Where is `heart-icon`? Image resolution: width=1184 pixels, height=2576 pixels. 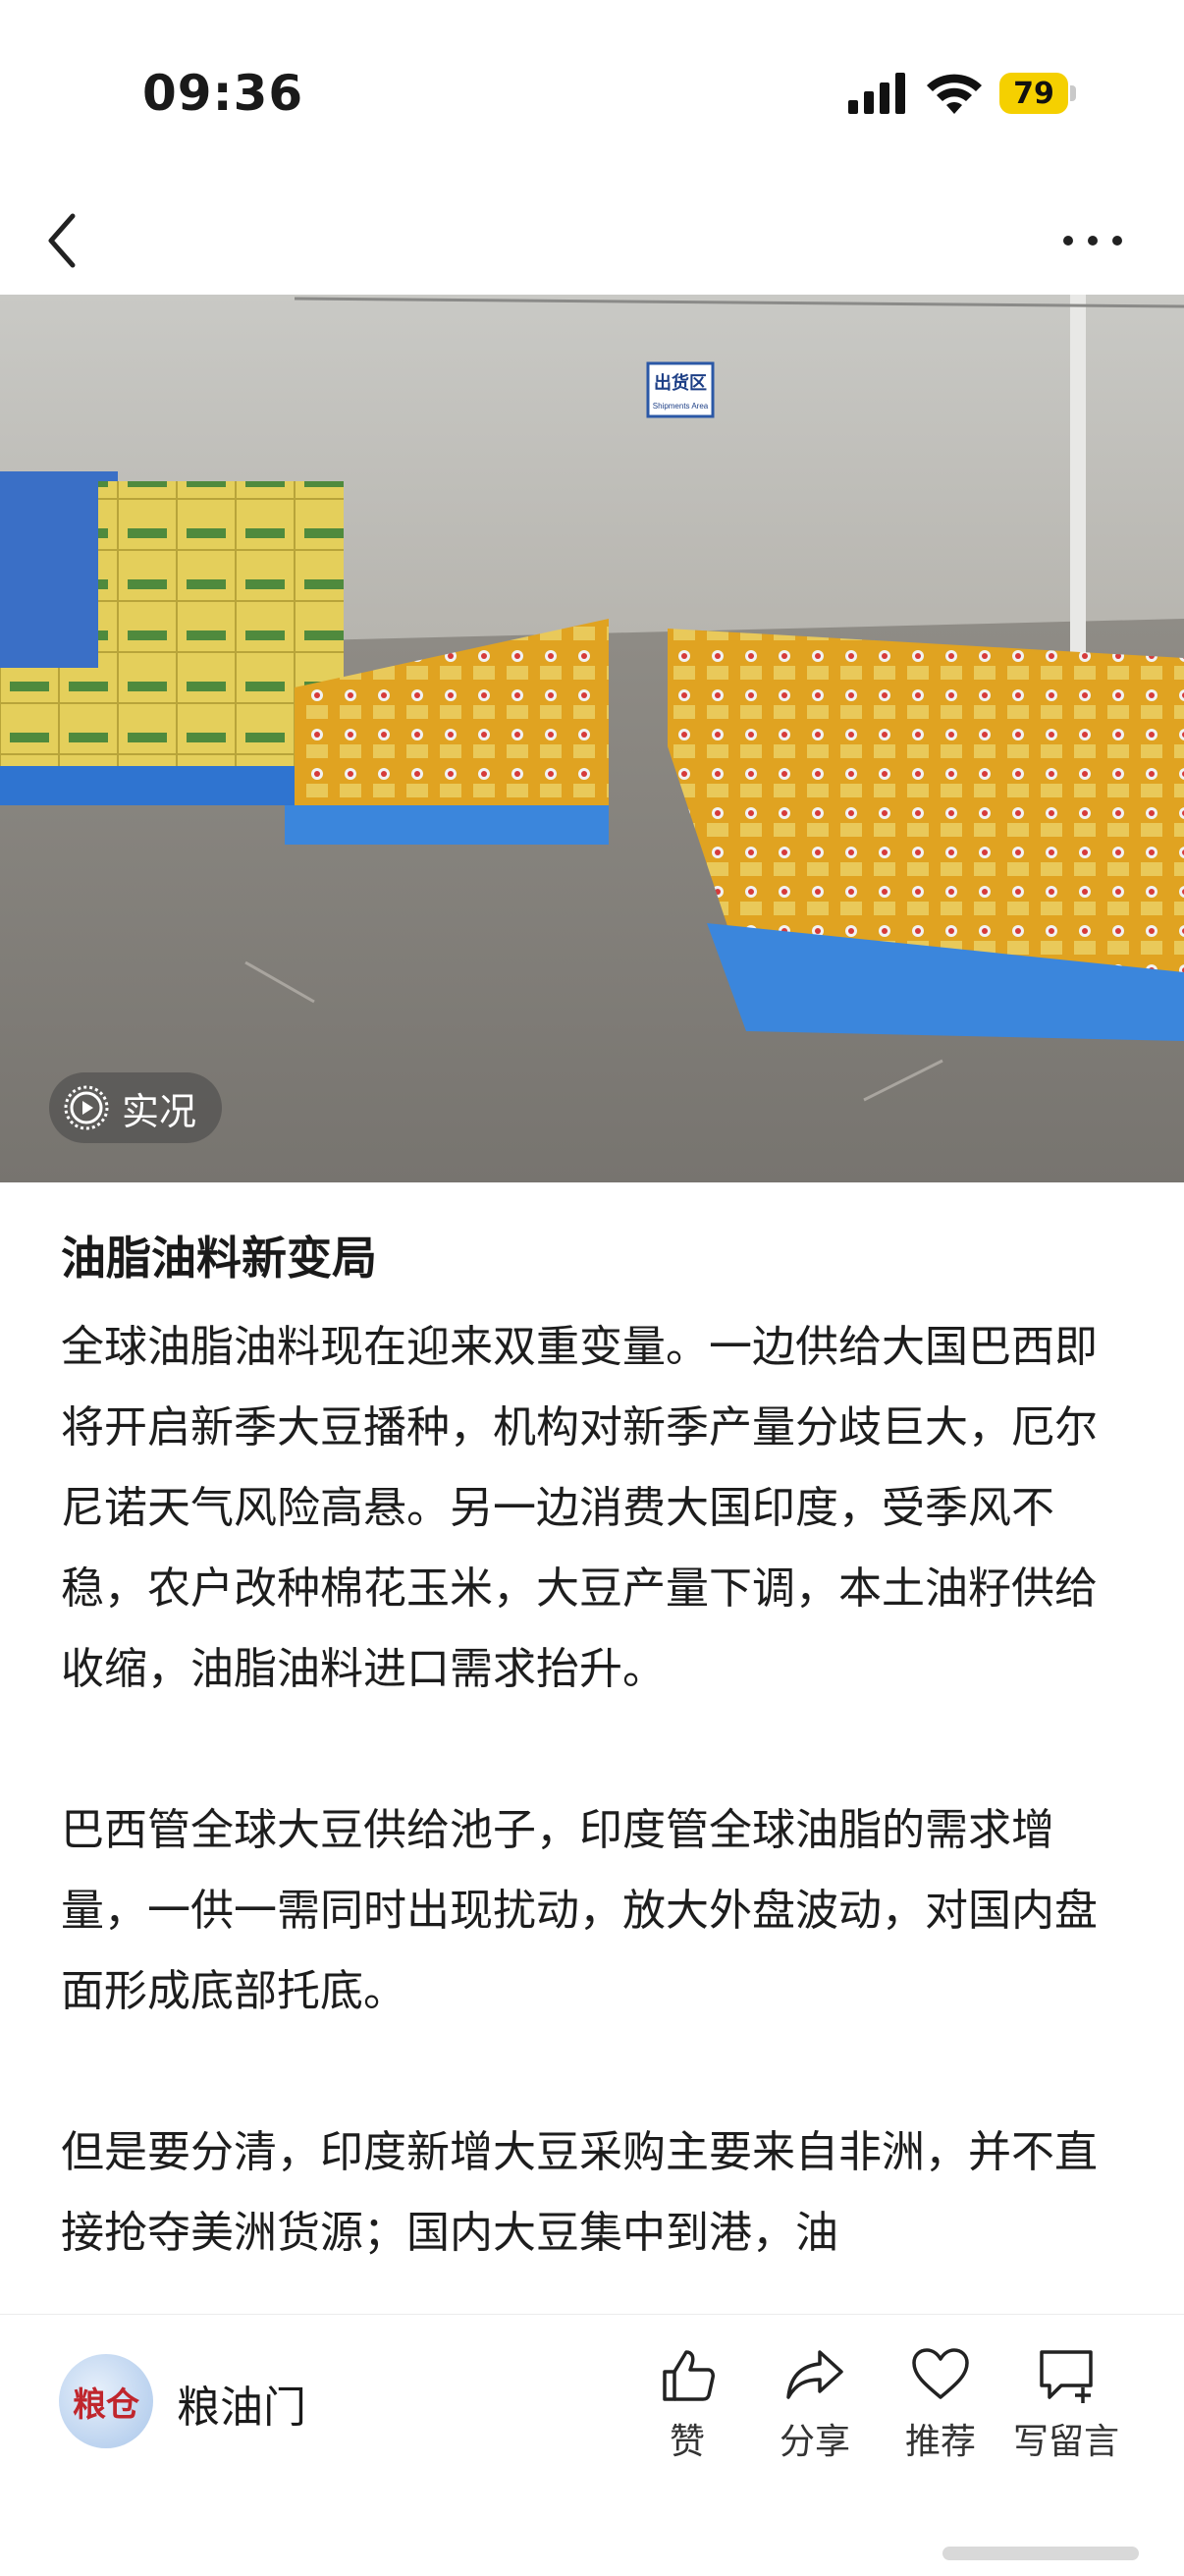
heart-icon is located at coordinates (940, 2373).